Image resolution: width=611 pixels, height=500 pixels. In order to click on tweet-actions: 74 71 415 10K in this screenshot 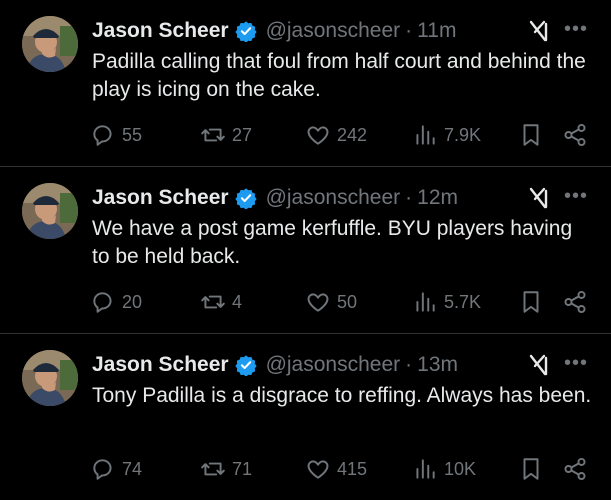, I will do `click(345, 469)`.